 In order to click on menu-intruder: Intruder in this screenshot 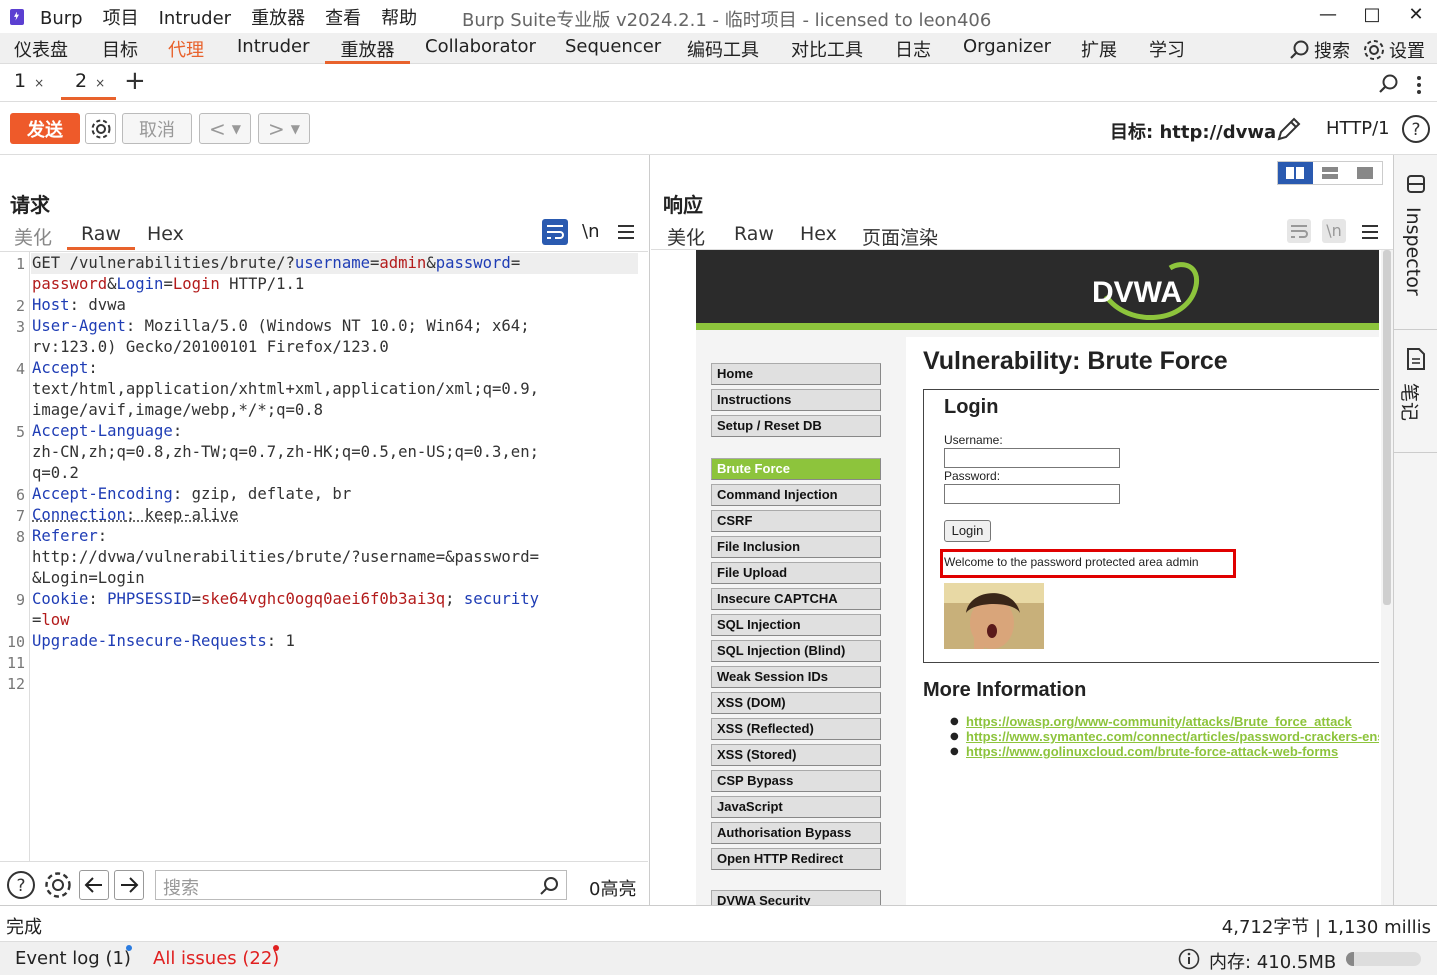, I will do `click(195, 18)`.